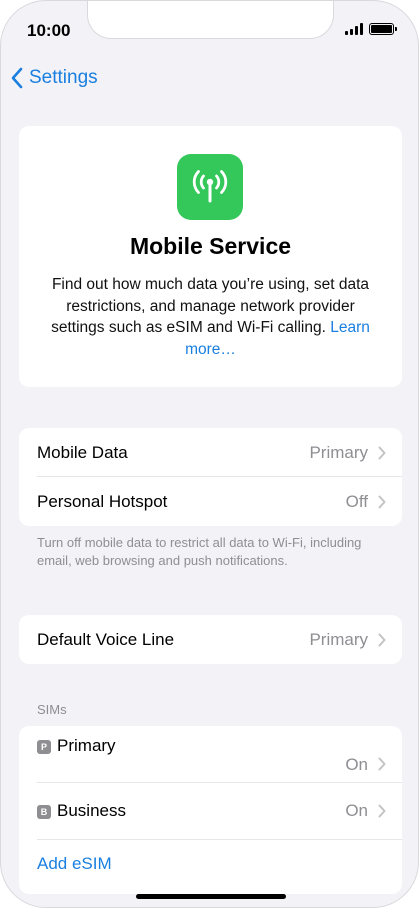 The image size is (419, 908). Describe the element at coordinates (383, 29) in the screenshot. I see `battery-icon` at that location.